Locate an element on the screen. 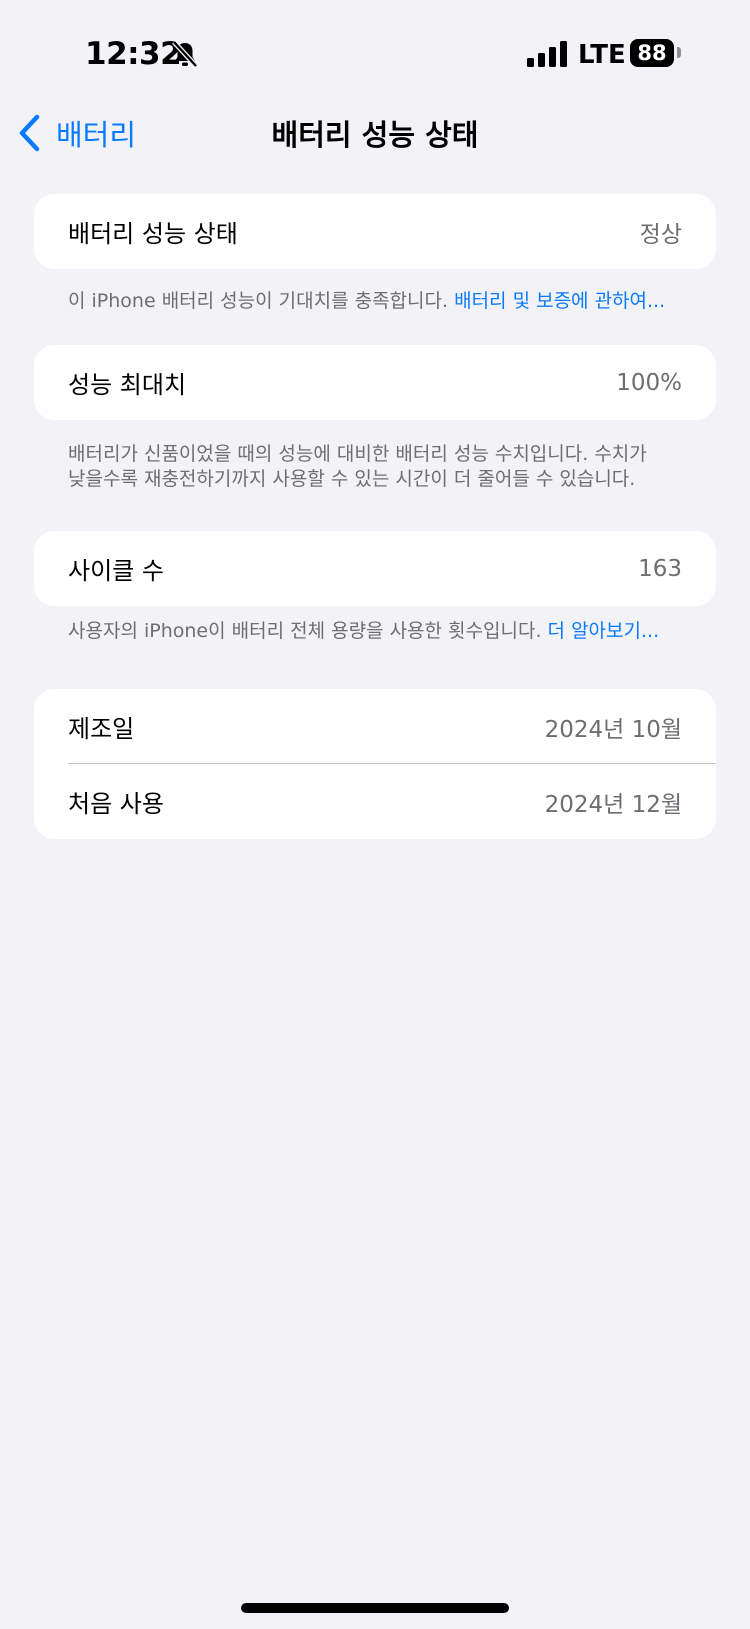 The height and width of the screenshot is (1629, 750). max-capacity-footnote-line1: 배터리가 신품이었을 때의 성능에 대비한 배터리 성능 수치입니다. 수치가 is located at coordinates (357, 454).